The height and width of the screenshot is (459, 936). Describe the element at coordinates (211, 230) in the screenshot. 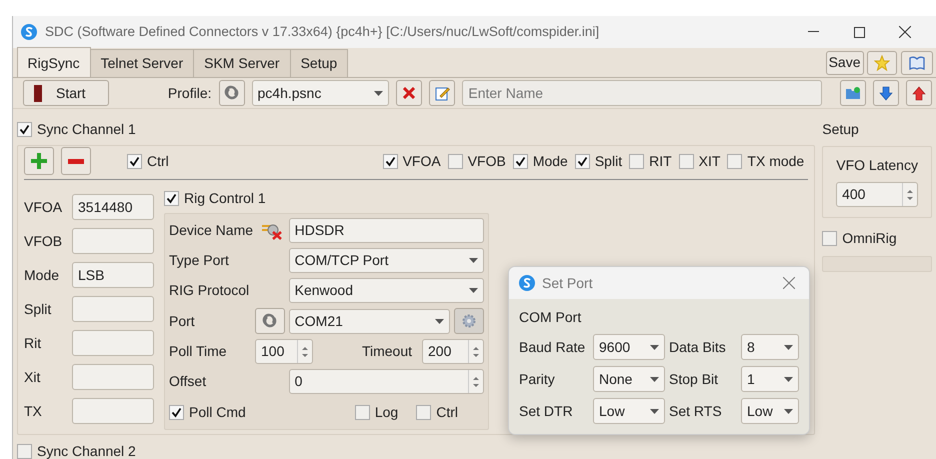

I see `field-label: Device Name` at that location.